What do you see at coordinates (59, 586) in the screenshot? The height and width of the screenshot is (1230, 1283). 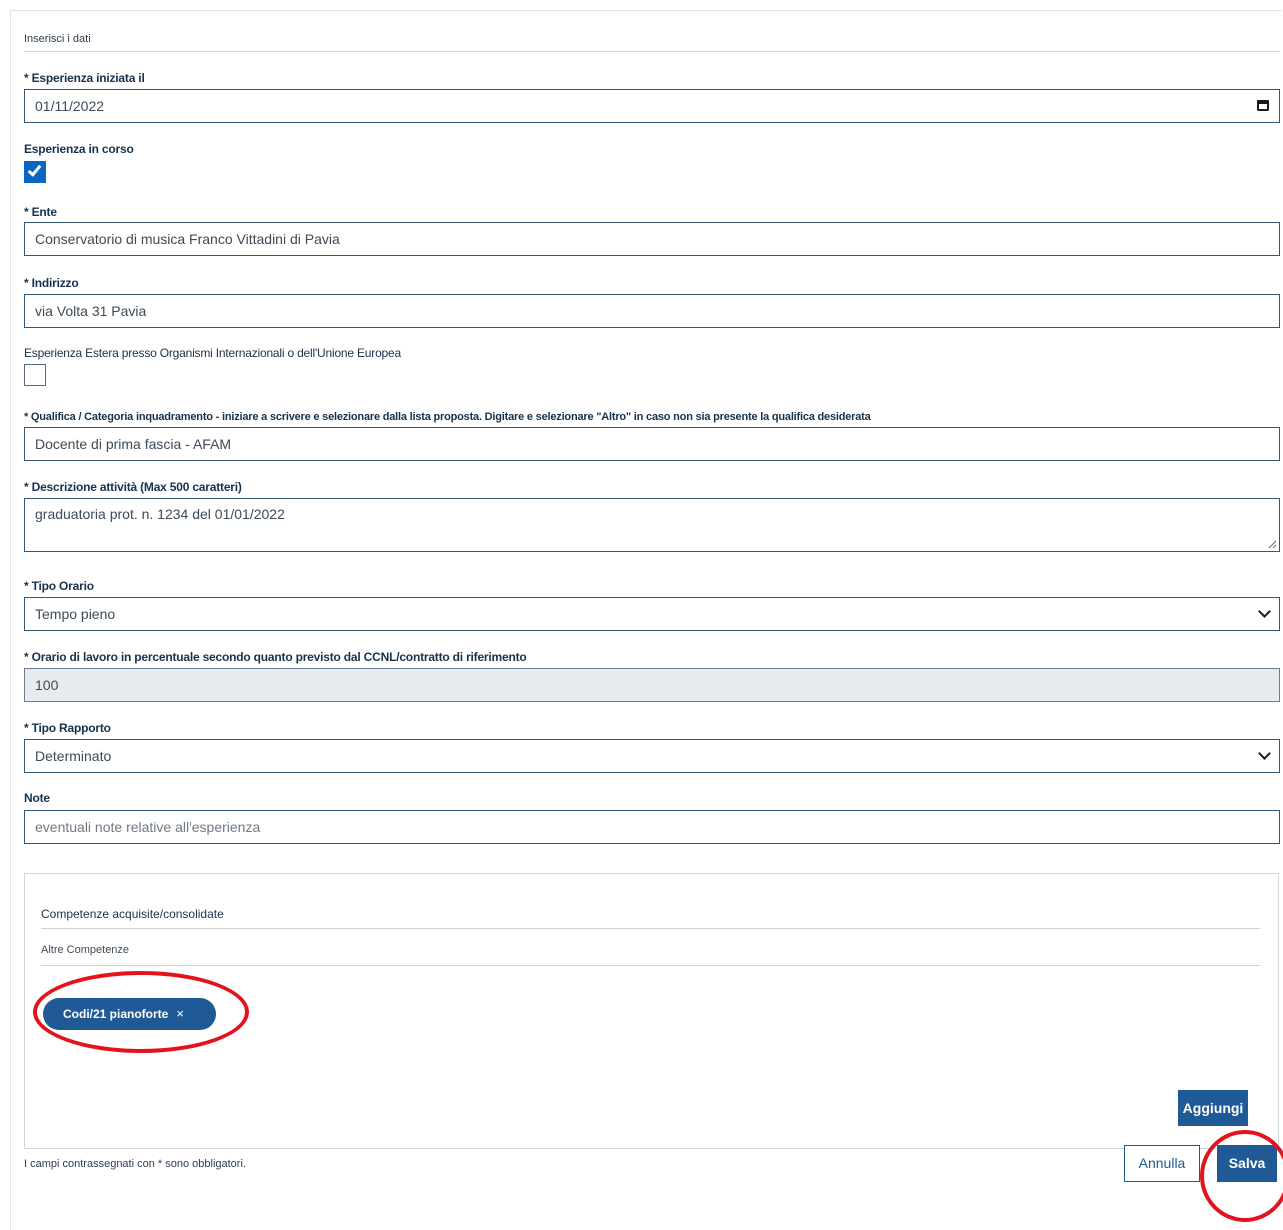 I see `tipo-orario-label: * Tipo Orario` at bounding box center [59, 586].